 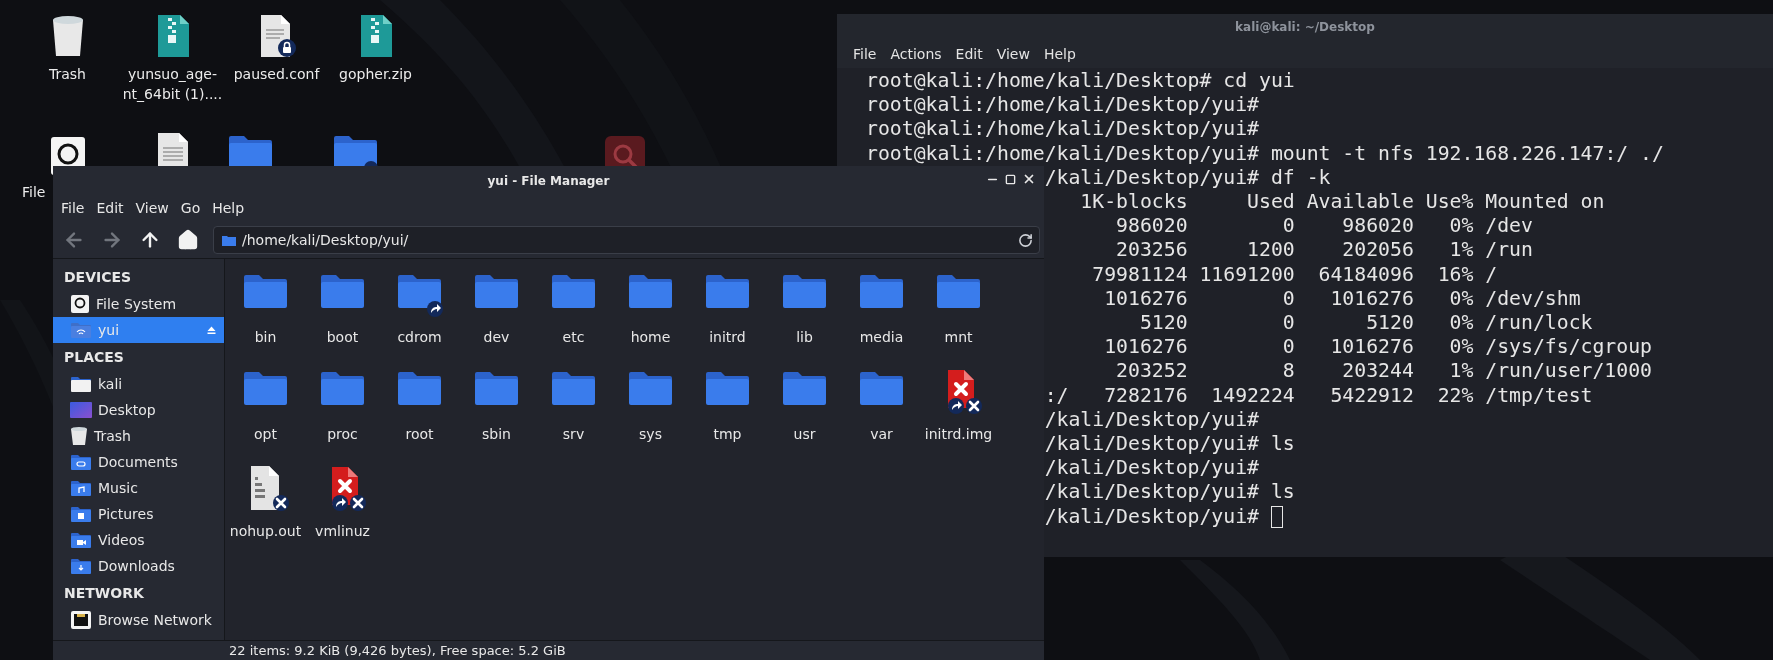 I want to click on file-name: home, so click(x=650, y=337).